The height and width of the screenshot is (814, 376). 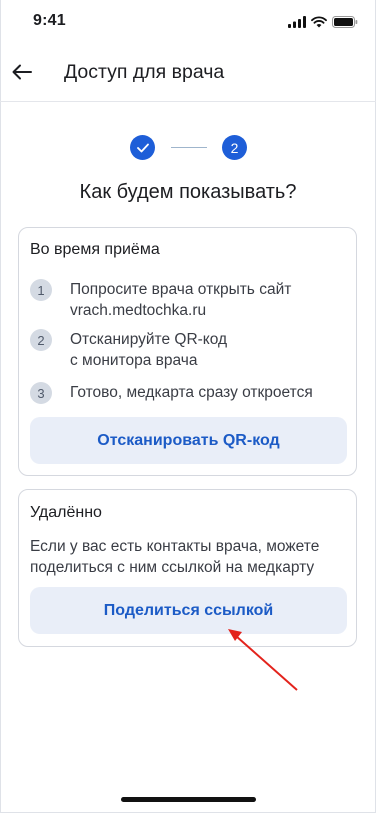 I want to click on step-text-line: Попросите врача открыть сайт, so click(x=181, y=289).